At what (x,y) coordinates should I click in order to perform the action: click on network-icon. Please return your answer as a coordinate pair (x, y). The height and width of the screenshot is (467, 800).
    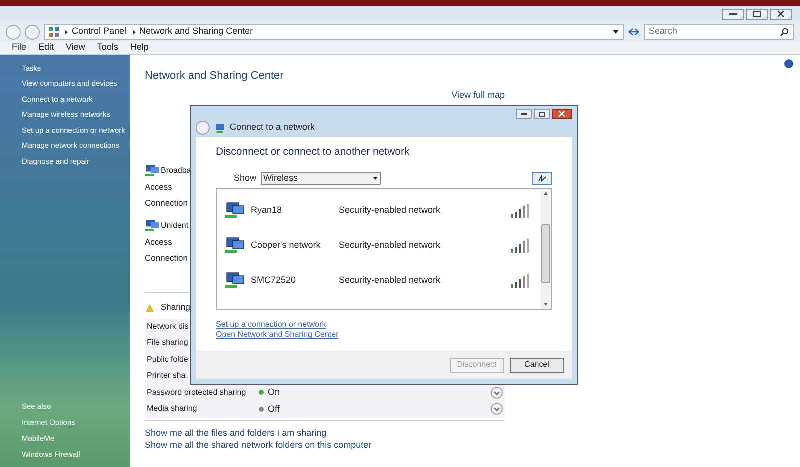
    Looking at the image, I should click on (220, 128).